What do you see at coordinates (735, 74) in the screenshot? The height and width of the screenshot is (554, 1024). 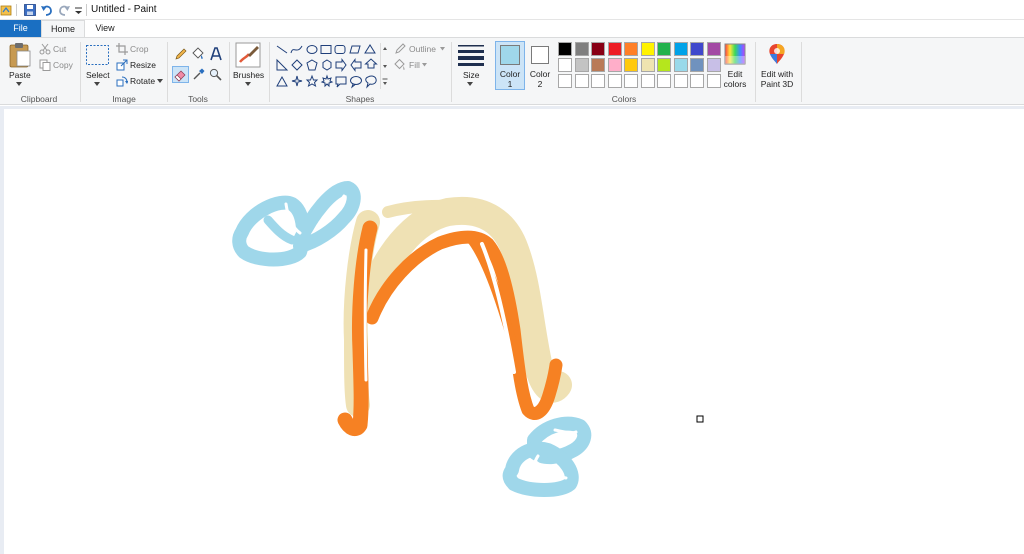 I see `edit-colors-label-line1: Edit` at bounding box center [735, 74].